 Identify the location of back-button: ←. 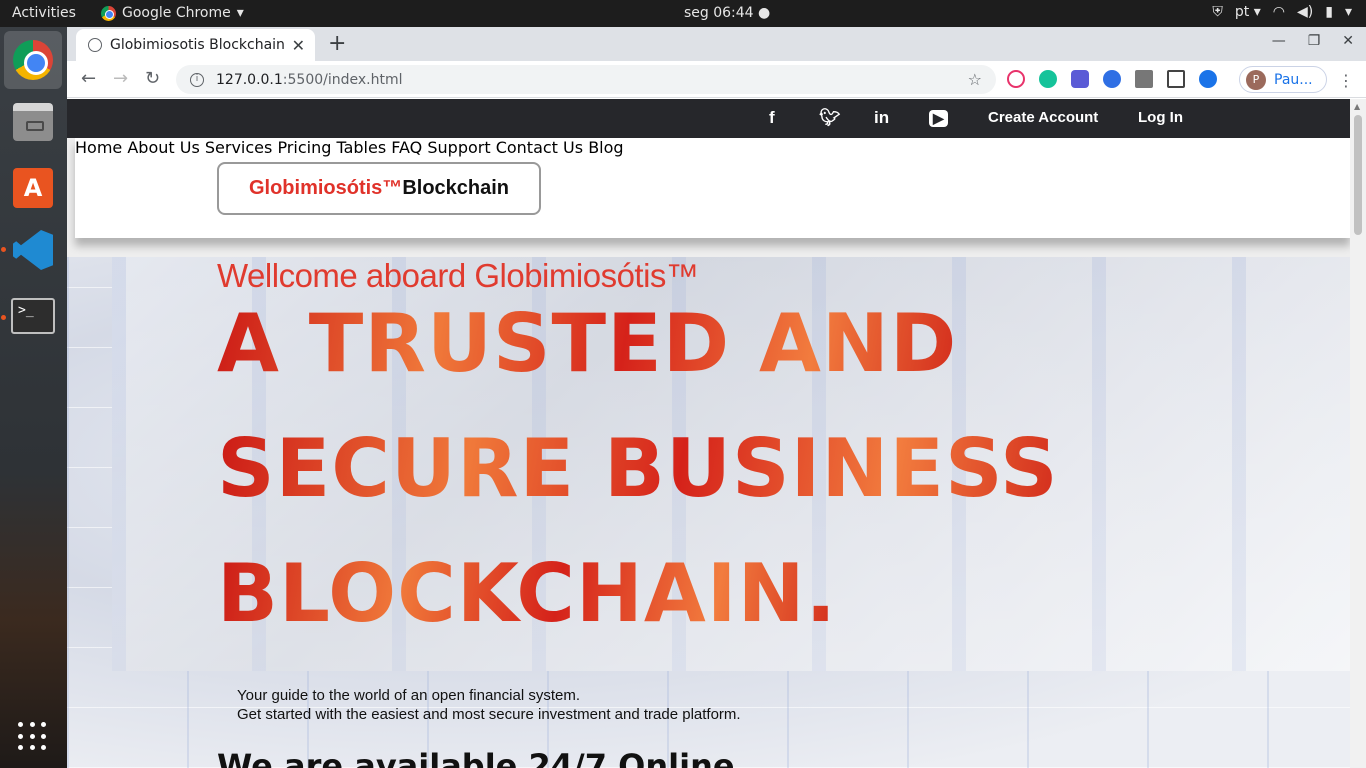
(88, 78).